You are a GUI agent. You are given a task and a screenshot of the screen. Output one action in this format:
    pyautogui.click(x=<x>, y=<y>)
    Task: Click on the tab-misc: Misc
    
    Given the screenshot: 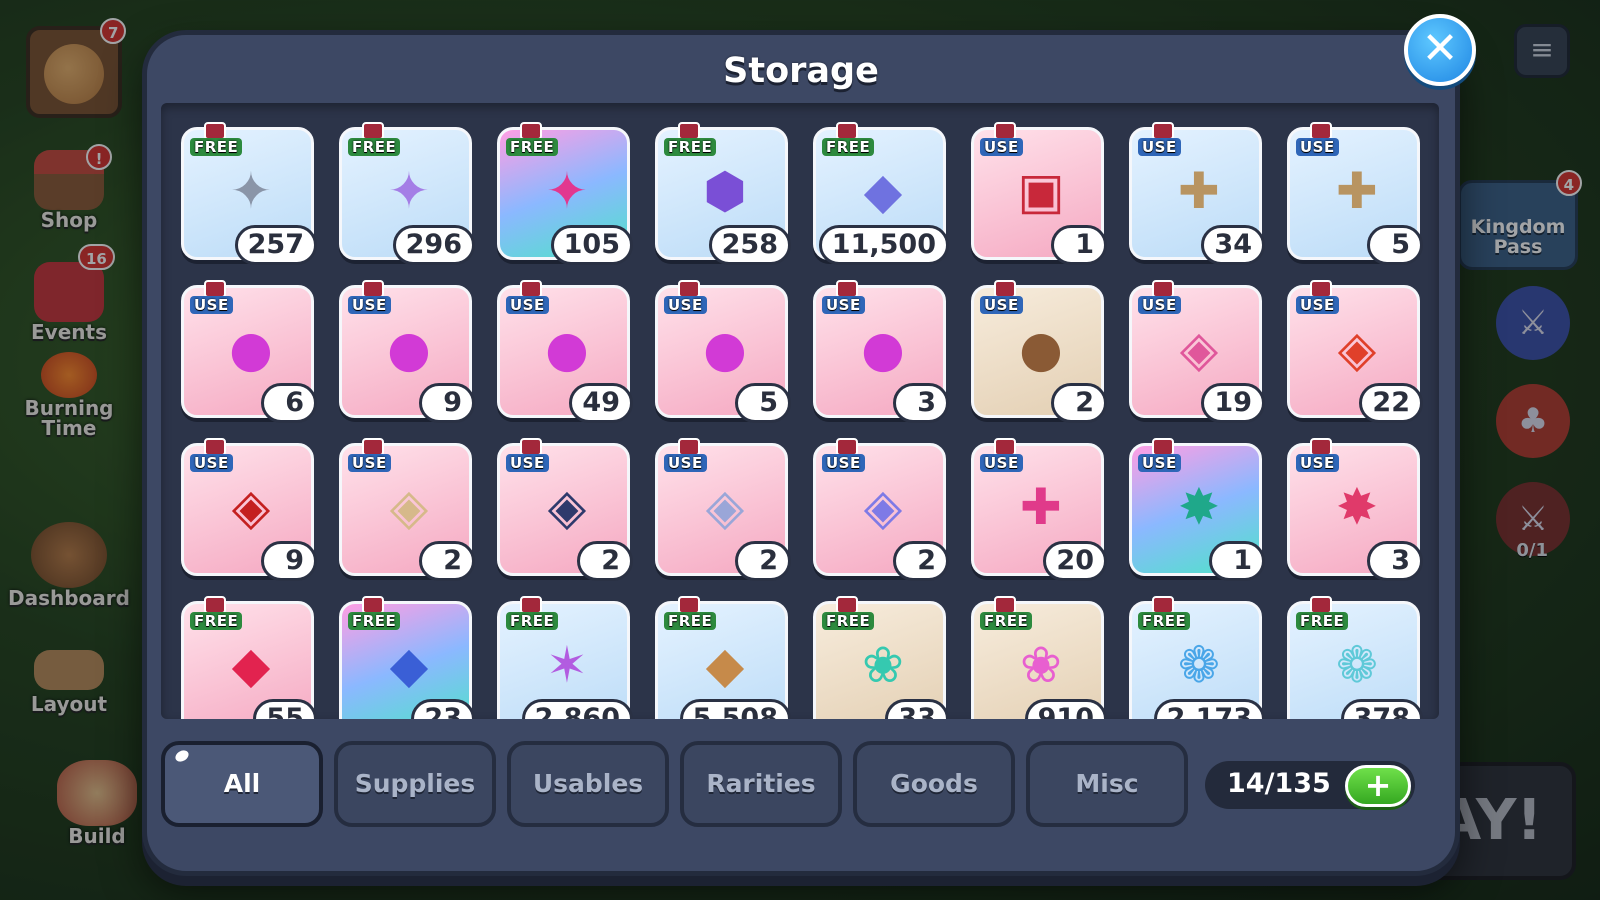 What is the action you would take?
    pyautogui.click(x=1107, y=784)
    